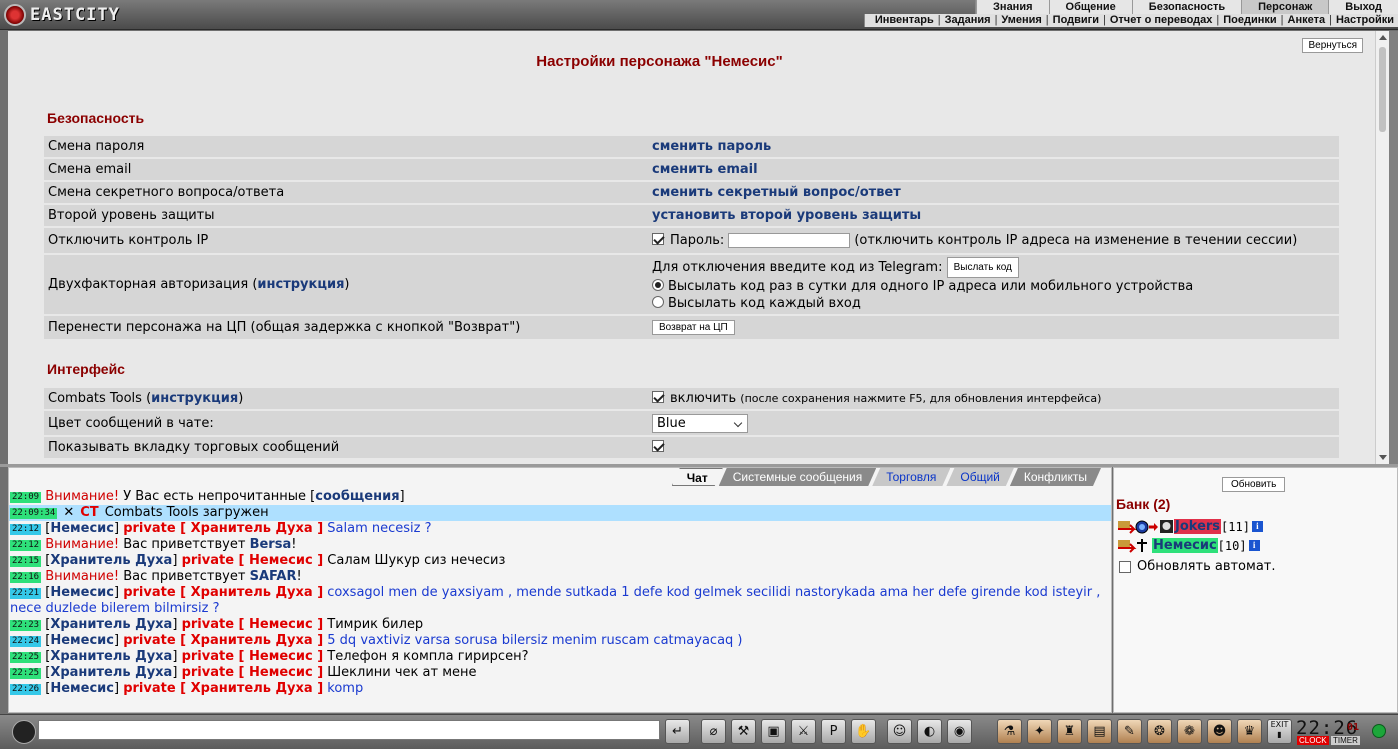  What do you see at coordinates (743, 731) in the screenshot?
I see `hammer-icon: ⚒` at bounding box center [743, 731].